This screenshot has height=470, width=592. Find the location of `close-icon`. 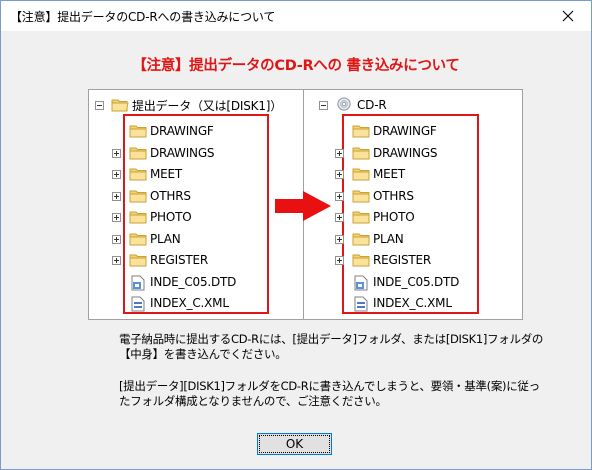

close-icon is located at coordinates (568, 16).